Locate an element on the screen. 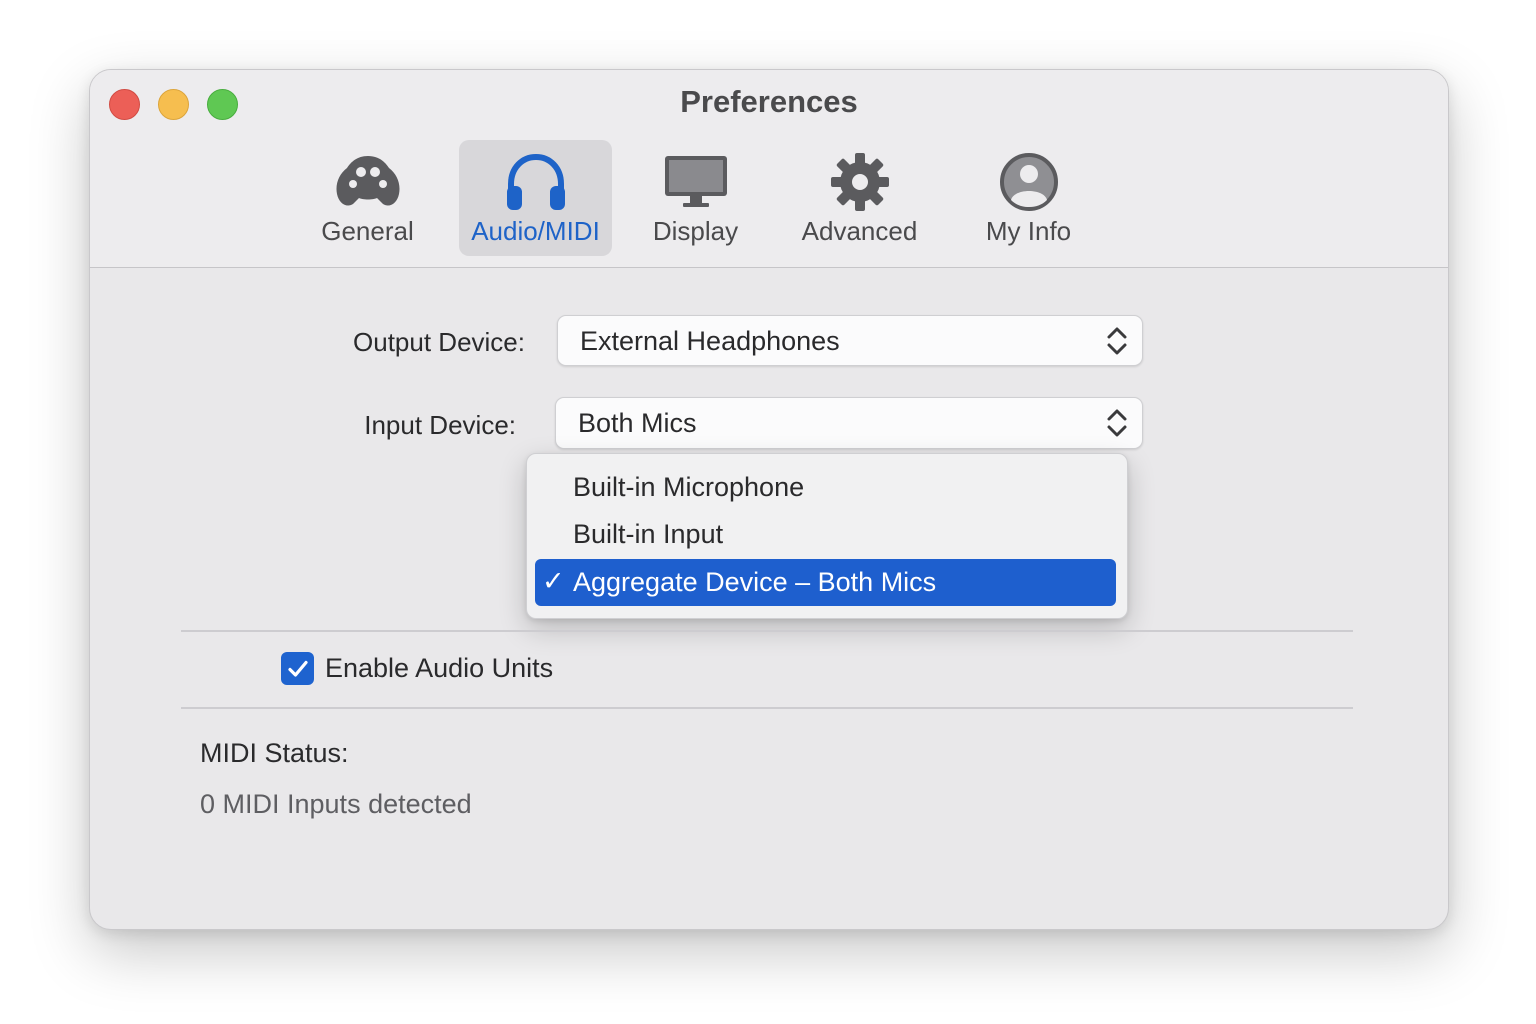 Image resolution: width=1536 pixels, height=1024 pixels. menu-item-label: Aggregate Device – Both Mics is located at coordinates (755, 582).